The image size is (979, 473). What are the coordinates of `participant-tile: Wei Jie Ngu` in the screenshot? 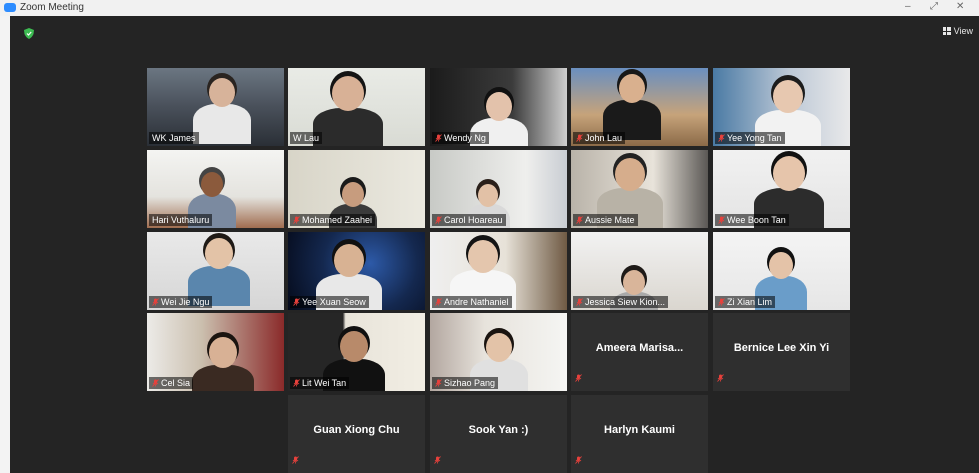 It's located at (215, 271).